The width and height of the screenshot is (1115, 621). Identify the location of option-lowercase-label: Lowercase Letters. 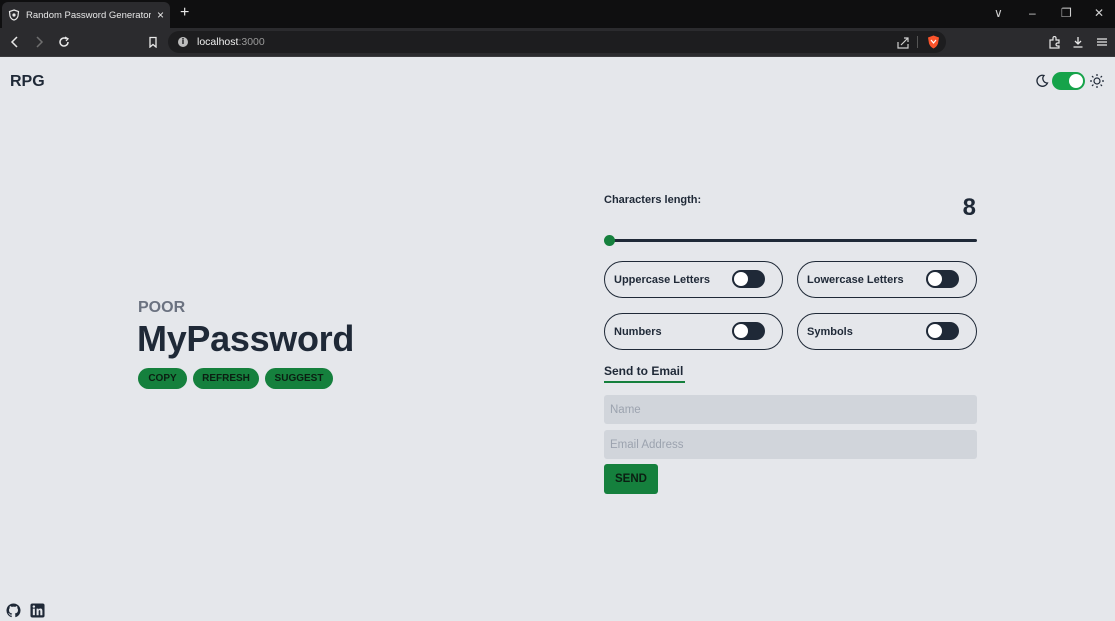
(855, 279).